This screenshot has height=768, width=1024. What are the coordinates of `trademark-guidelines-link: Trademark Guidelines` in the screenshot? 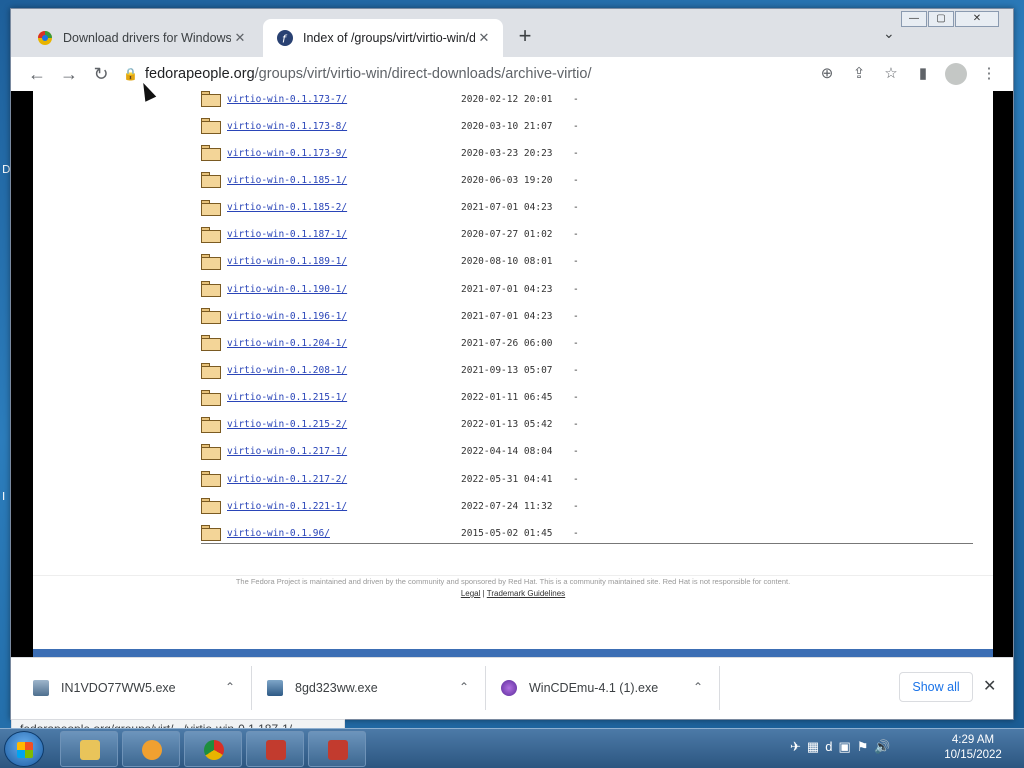 It's located at (526, 593).